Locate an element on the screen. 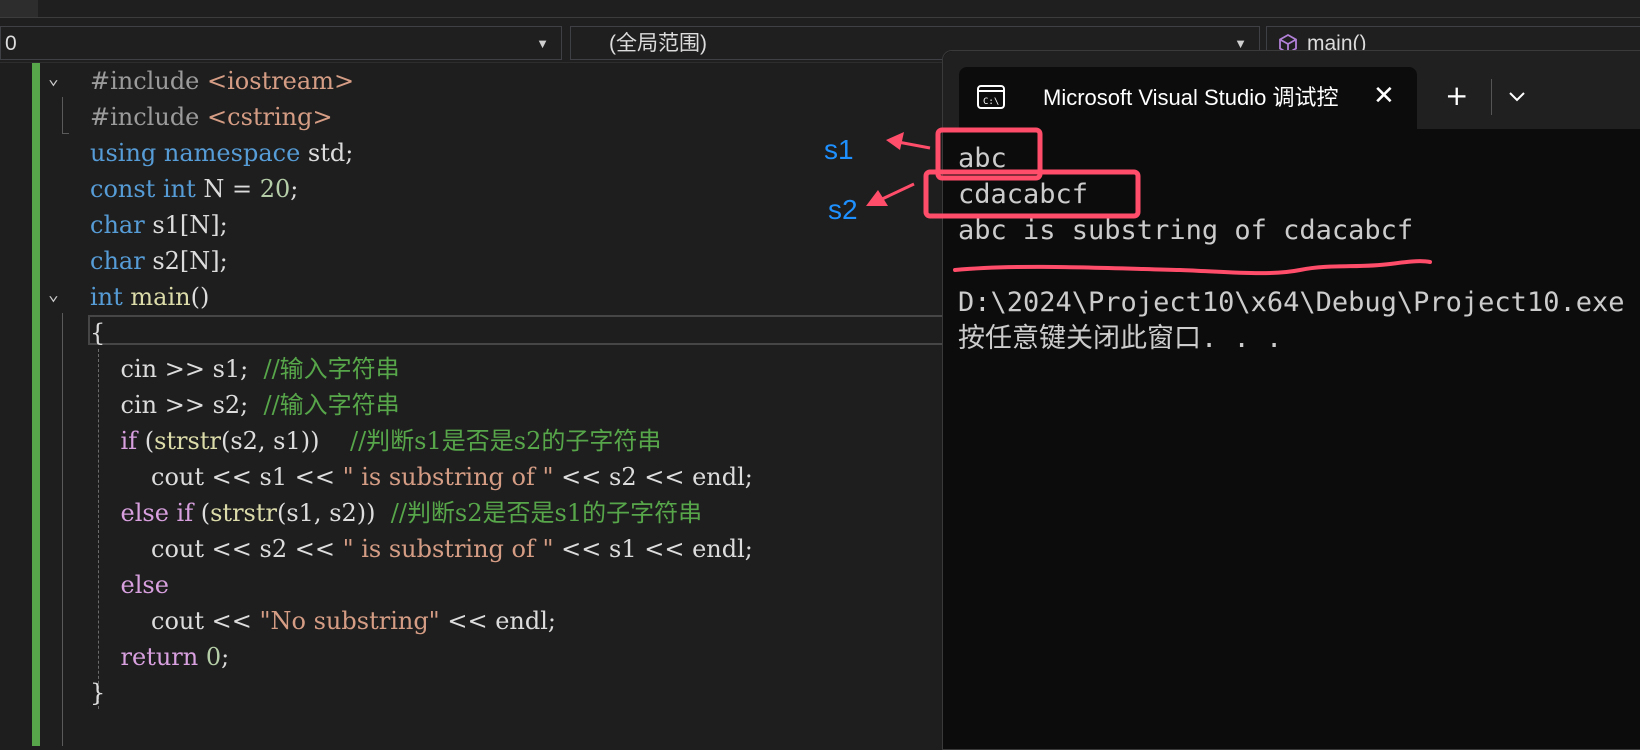 This screenshot has height=750, width=1640. code-line: #include <cstring> is located at coordinates (211, 117).